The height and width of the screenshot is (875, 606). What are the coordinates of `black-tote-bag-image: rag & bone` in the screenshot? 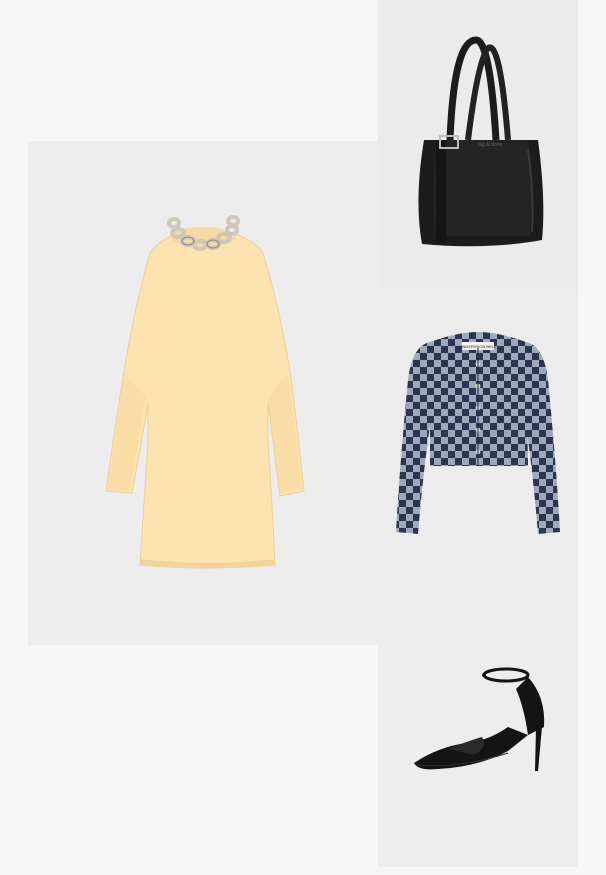 It's located at (481, 141).